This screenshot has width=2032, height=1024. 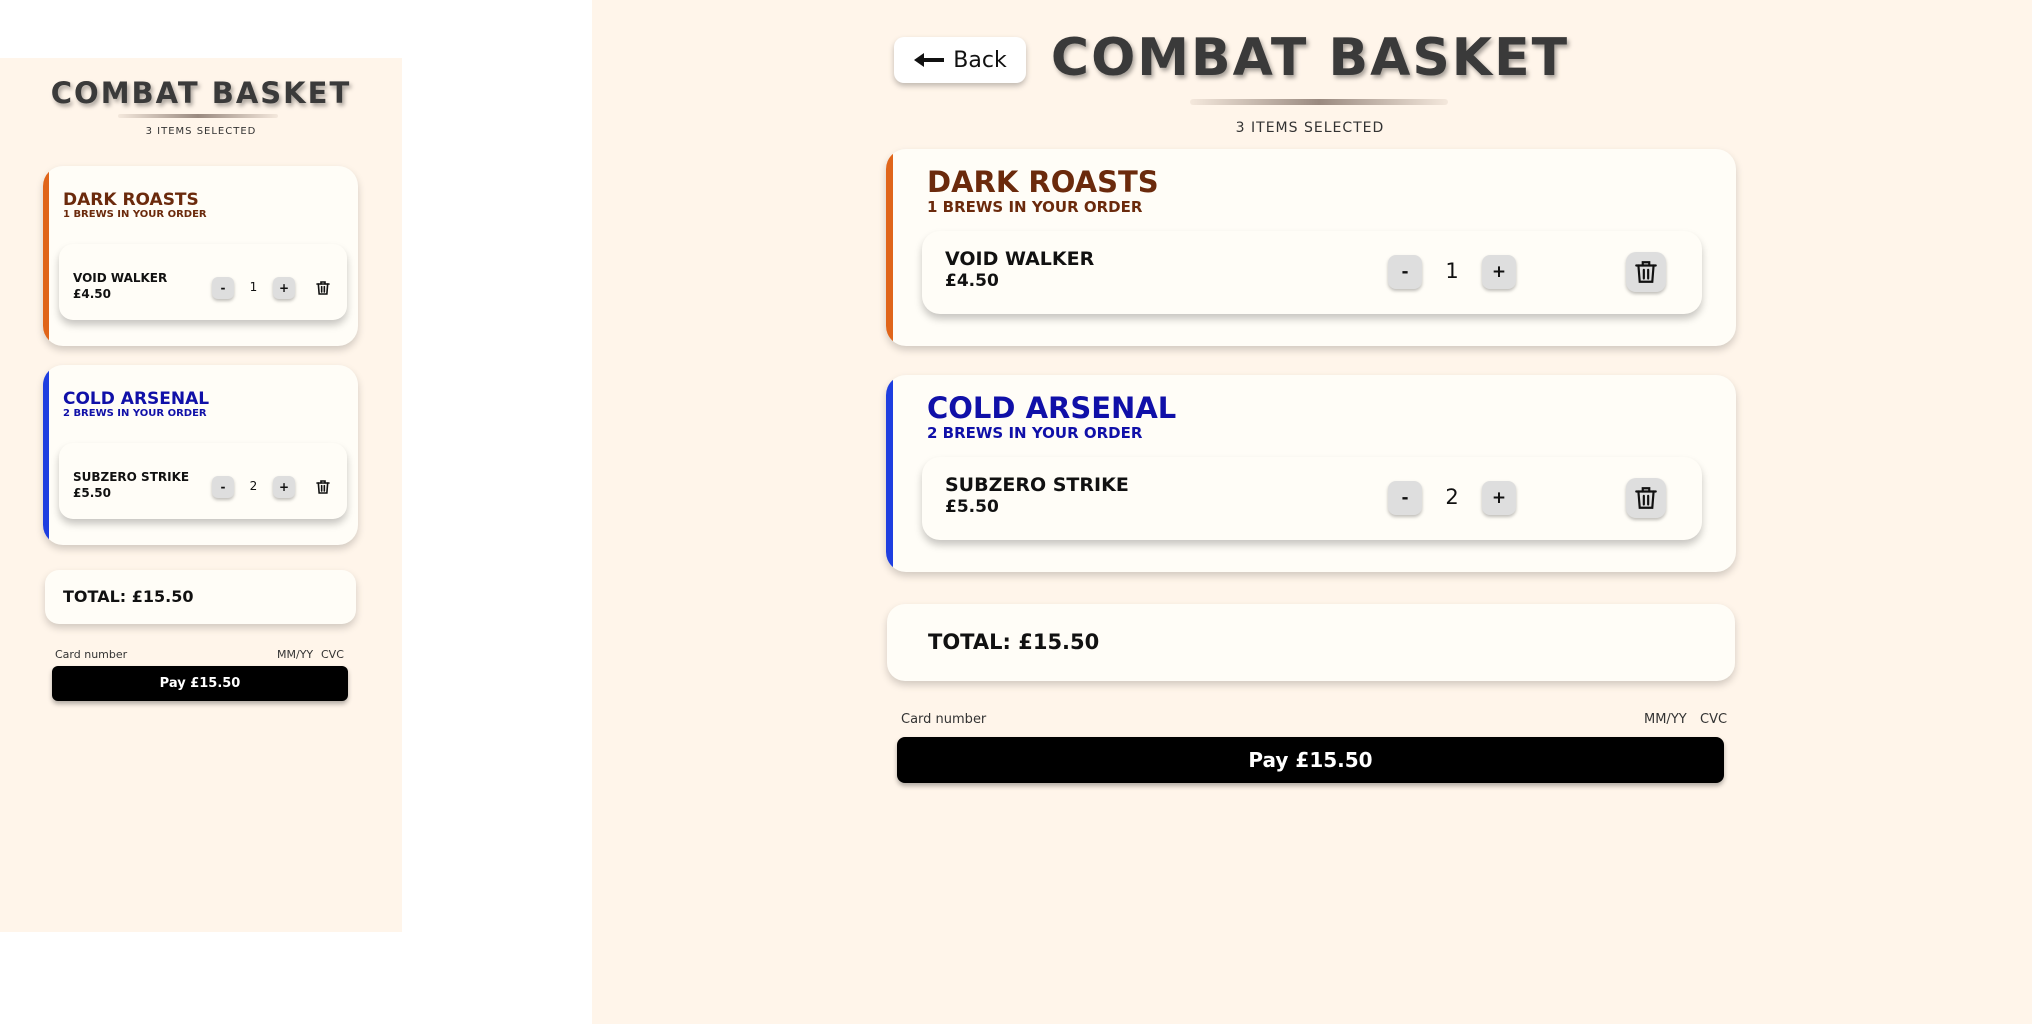 I want to click on back-button: Back, so click(x=960, y=60).